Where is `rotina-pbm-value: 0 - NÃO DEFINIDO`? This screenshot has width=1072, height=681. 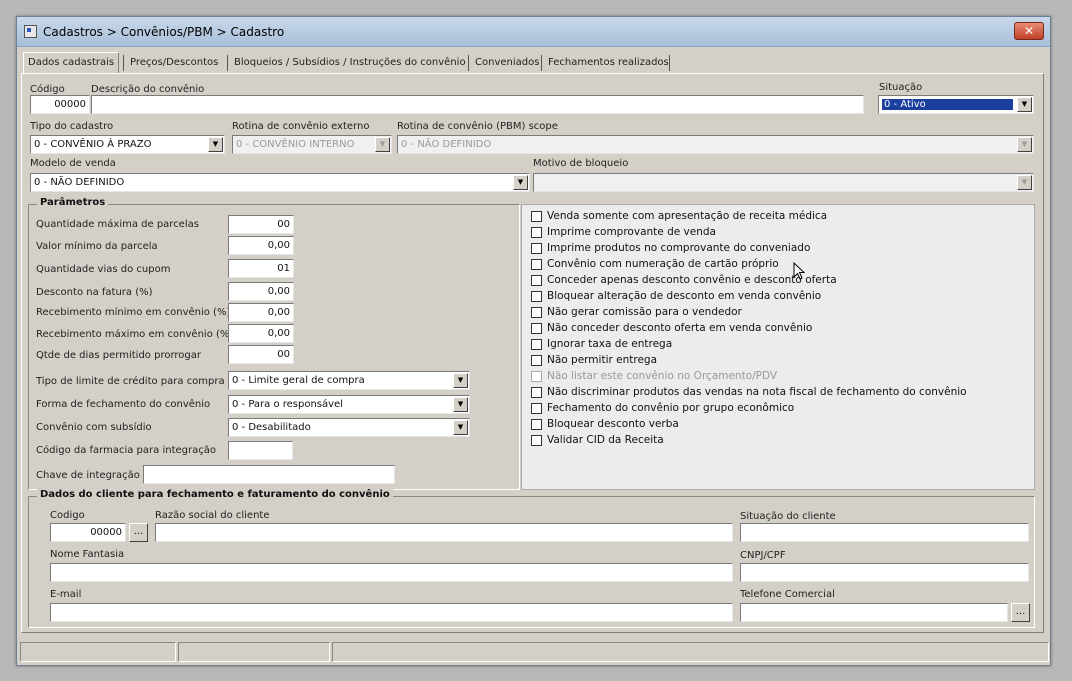 rotina-pbm-value: 0 - NÃO DEFINIDO is located at coordinates (446, 144).